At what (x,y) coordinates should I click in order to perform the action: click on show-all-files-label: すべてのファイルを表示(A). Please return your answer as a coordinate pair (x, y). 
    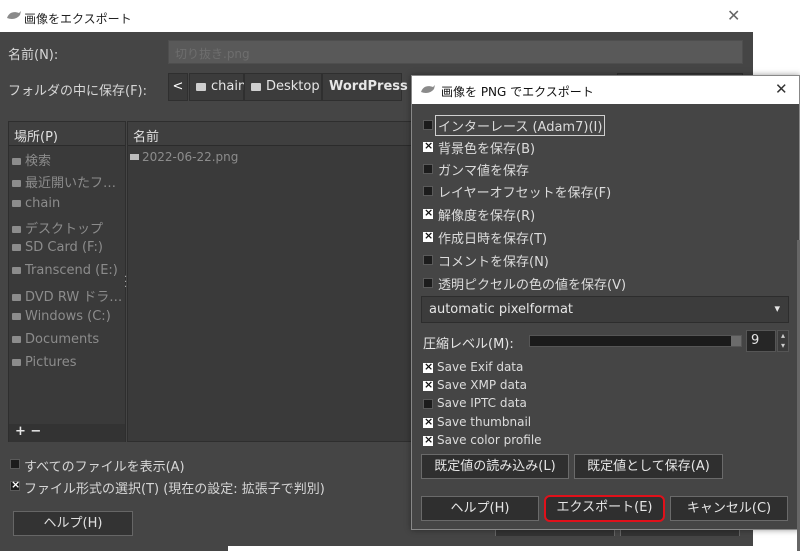
    Looking at the image, I should click on (104, 467).